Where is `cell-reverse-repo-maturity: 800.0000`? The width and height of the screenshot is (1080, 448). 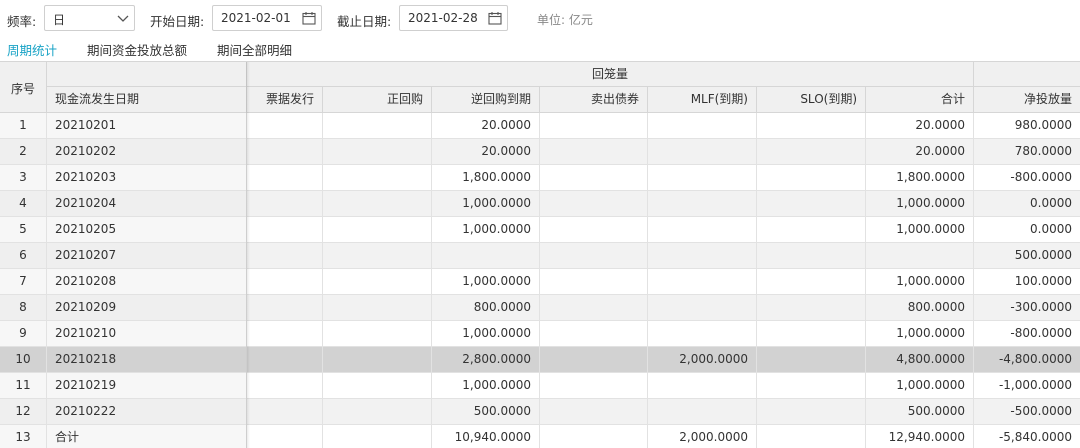 cell-reverse-repo-maturity: 800.0000 is located at coordinates (486, 308).